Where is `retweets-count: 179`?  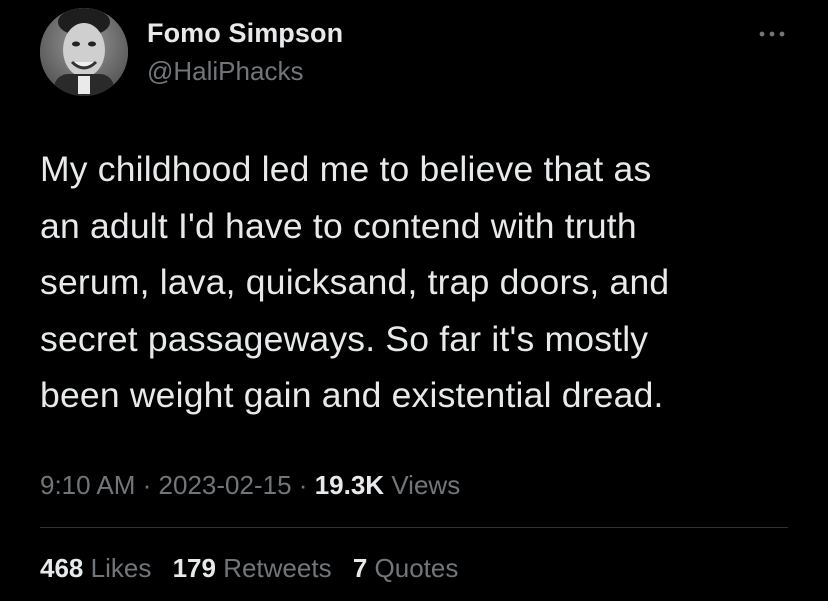 retweets-count: 179 is located at coordinates (194, 568).